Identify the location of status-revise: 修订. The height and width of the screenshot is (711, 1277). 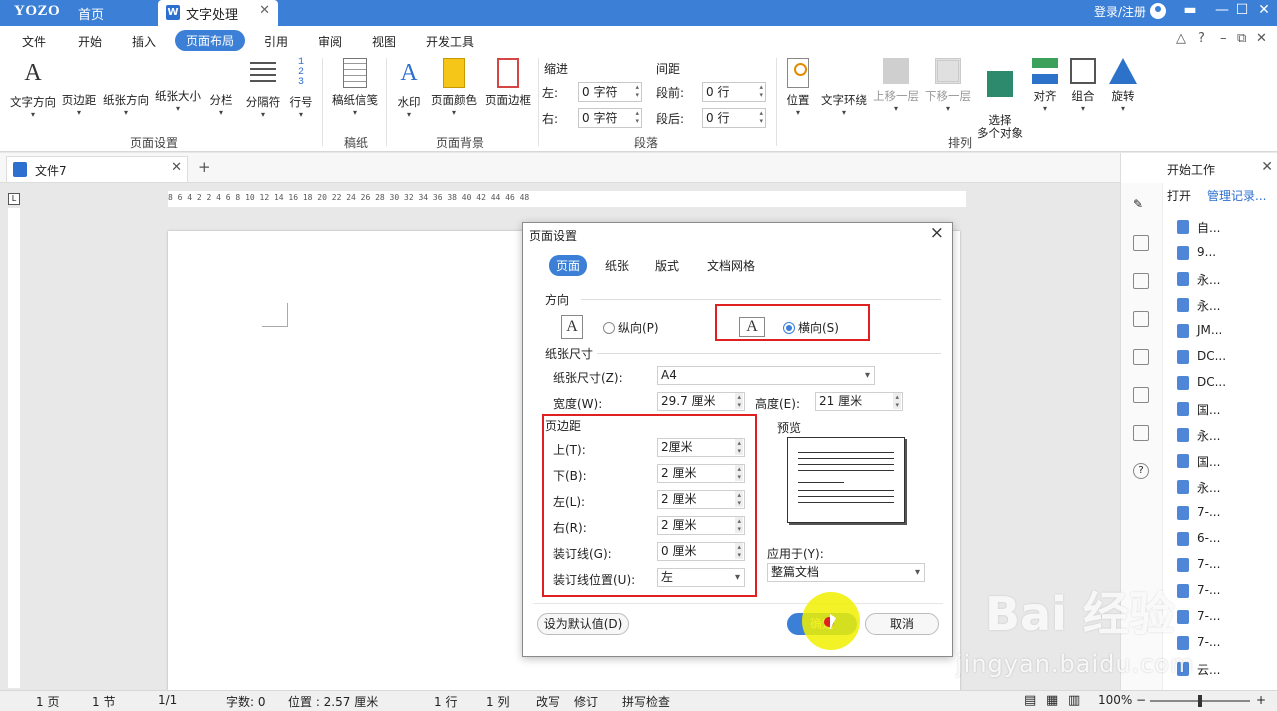
(586, 701).